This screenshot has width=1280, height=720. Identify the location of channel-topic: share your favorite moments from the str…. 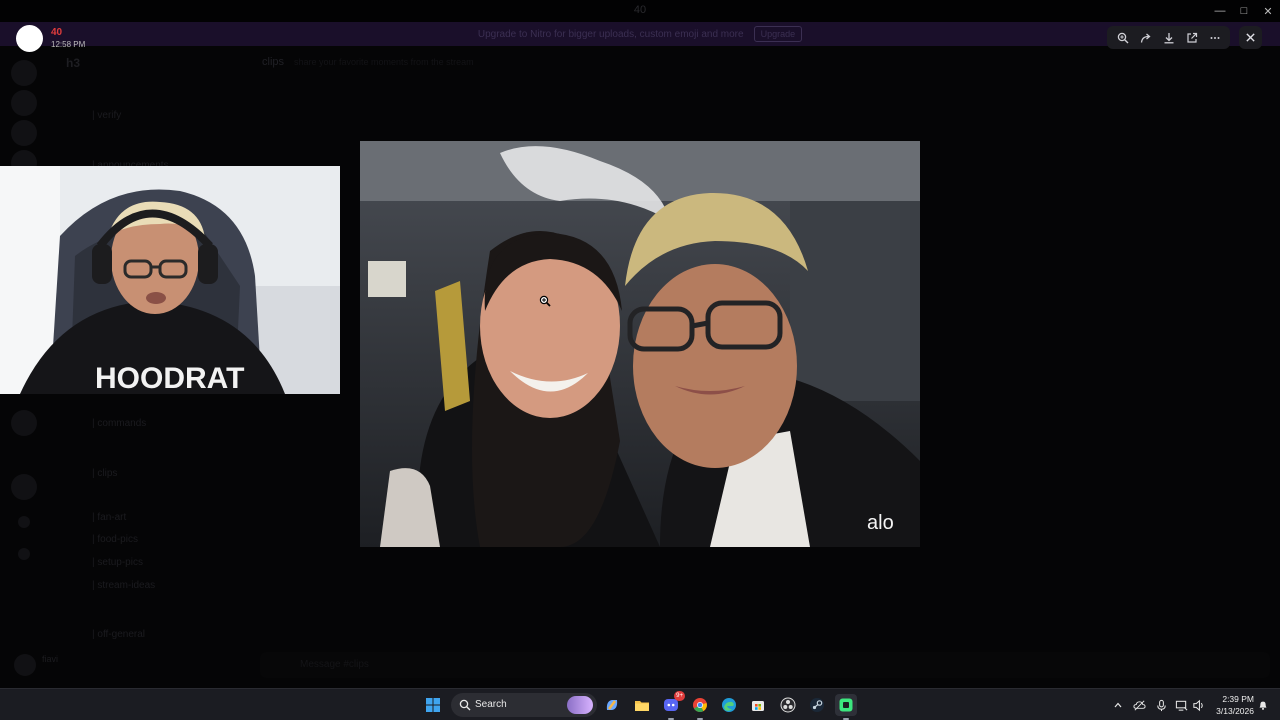
(384, 62).